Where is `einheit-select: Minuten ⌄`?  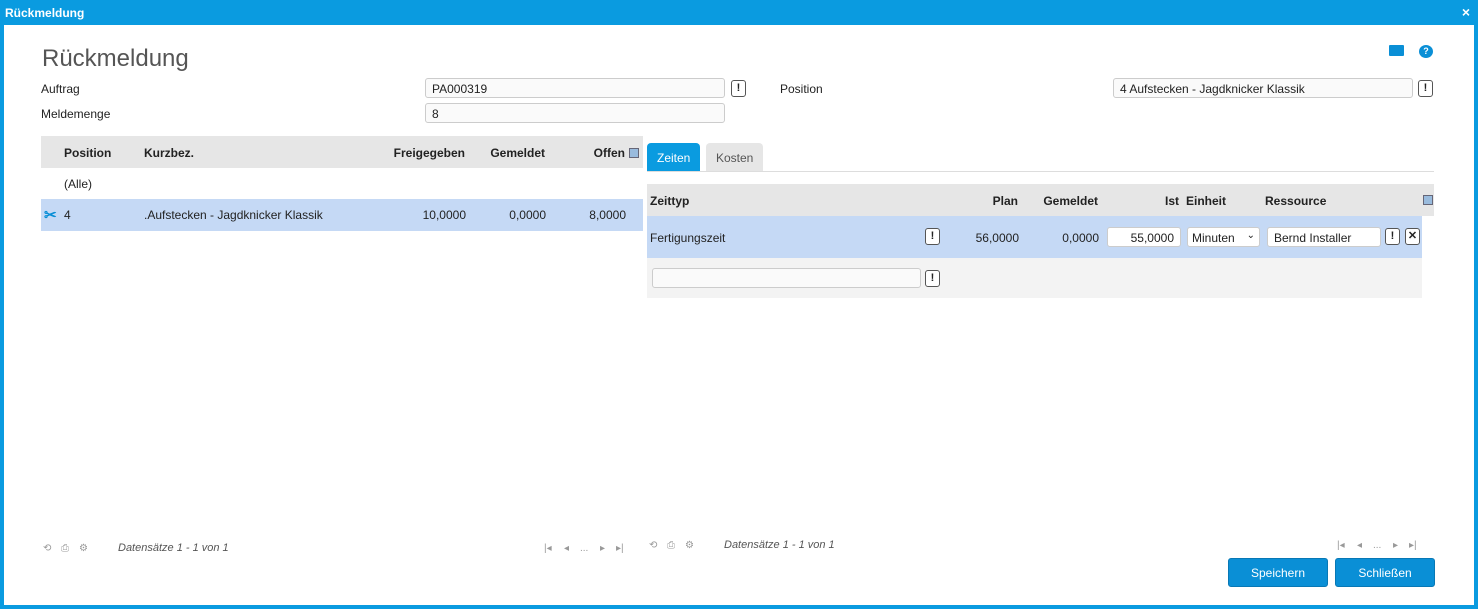
einheit-select: Minuten ⌄ is located at coordinates (1223, 237).